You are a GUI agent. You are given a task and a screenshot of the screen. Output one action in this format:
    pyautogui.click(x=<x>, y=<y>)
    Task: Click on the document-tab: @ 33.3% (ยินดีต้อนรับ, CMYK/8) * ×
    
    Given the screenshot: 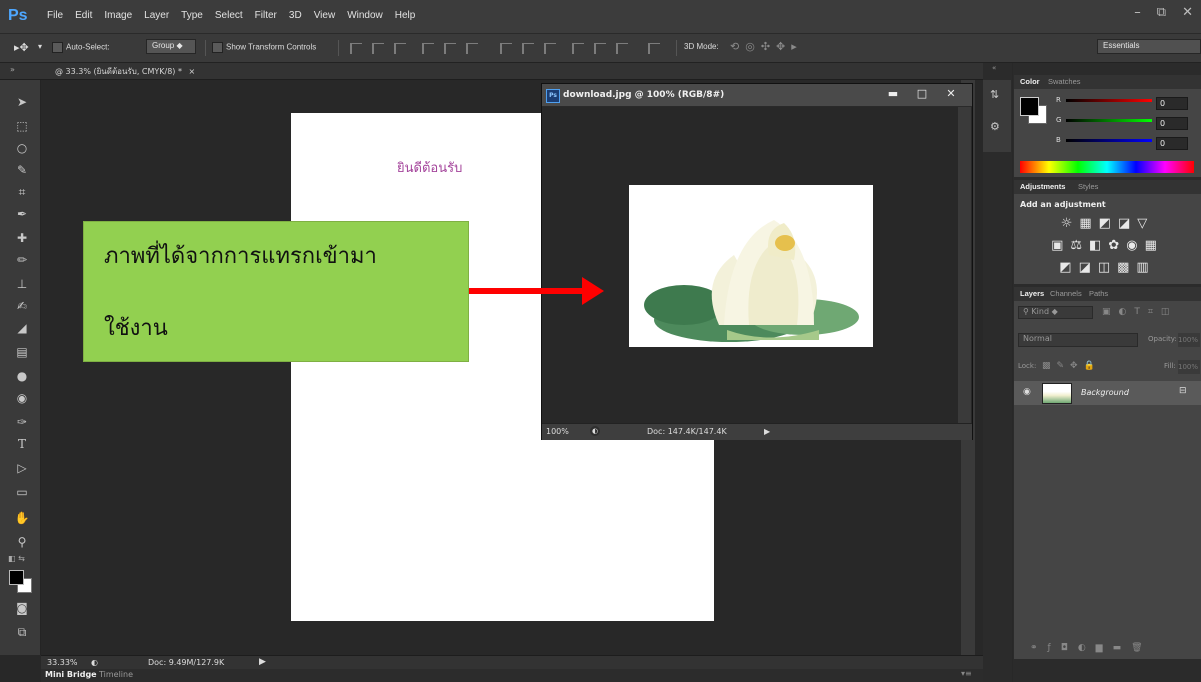 What is the action you would take?
    pyautogui.click(x=125, y=71)
    